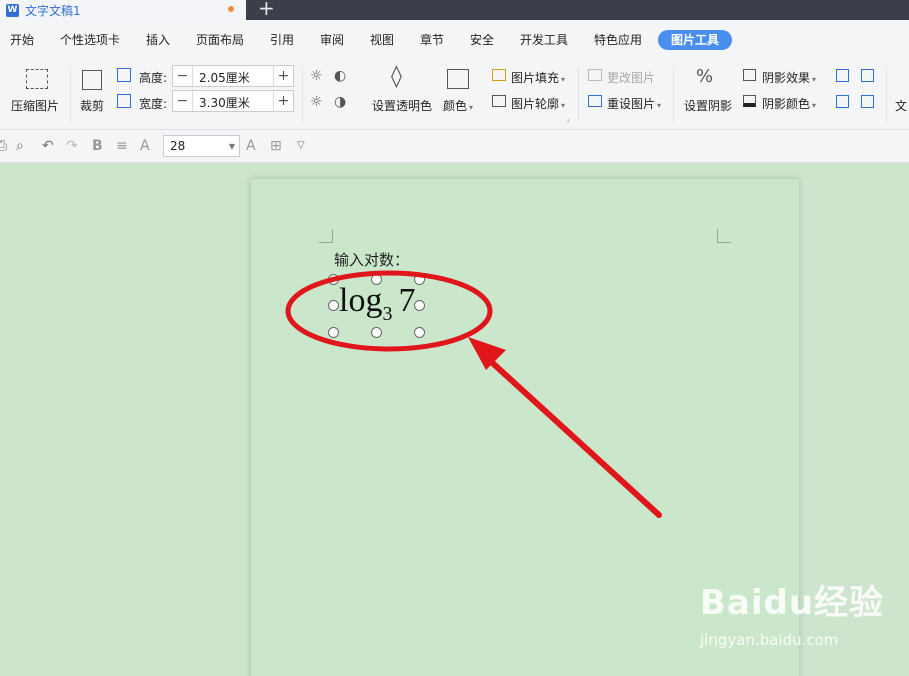  What do you see at coordinates (568, 118) in the screenshot?
I see `picture-settings-launcher-icon: ⌟` at bounding box center [568, 118].